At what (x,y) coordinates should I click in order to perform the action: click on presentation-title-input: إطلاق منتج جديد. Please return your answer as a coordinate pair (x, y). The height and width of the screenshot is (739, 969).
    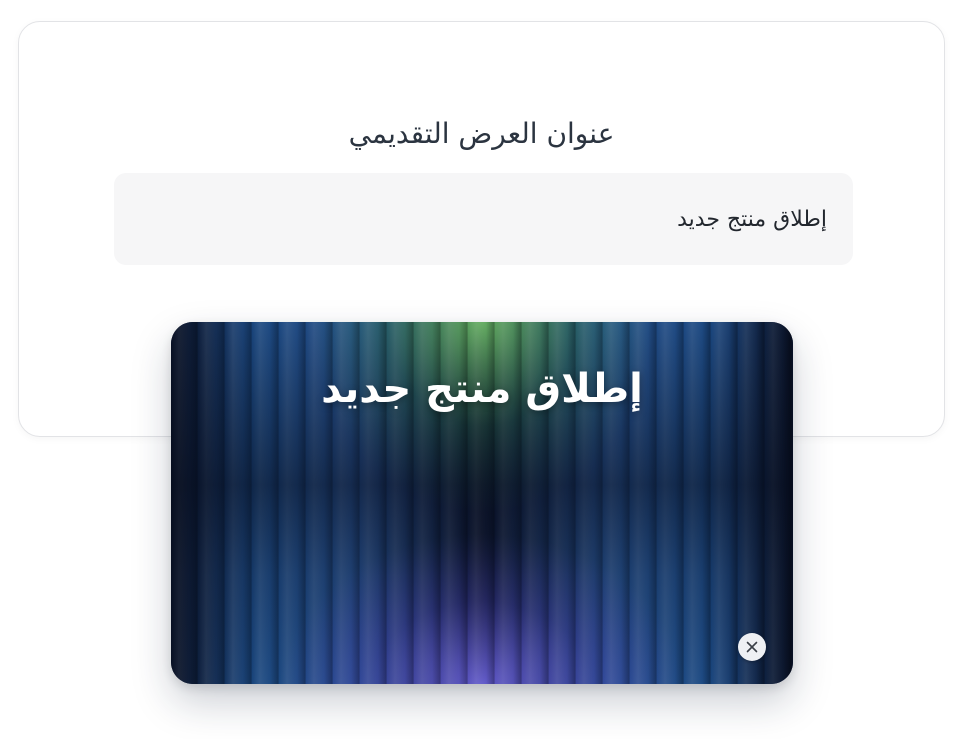
    Looking at the image, I should click on (483, 219).